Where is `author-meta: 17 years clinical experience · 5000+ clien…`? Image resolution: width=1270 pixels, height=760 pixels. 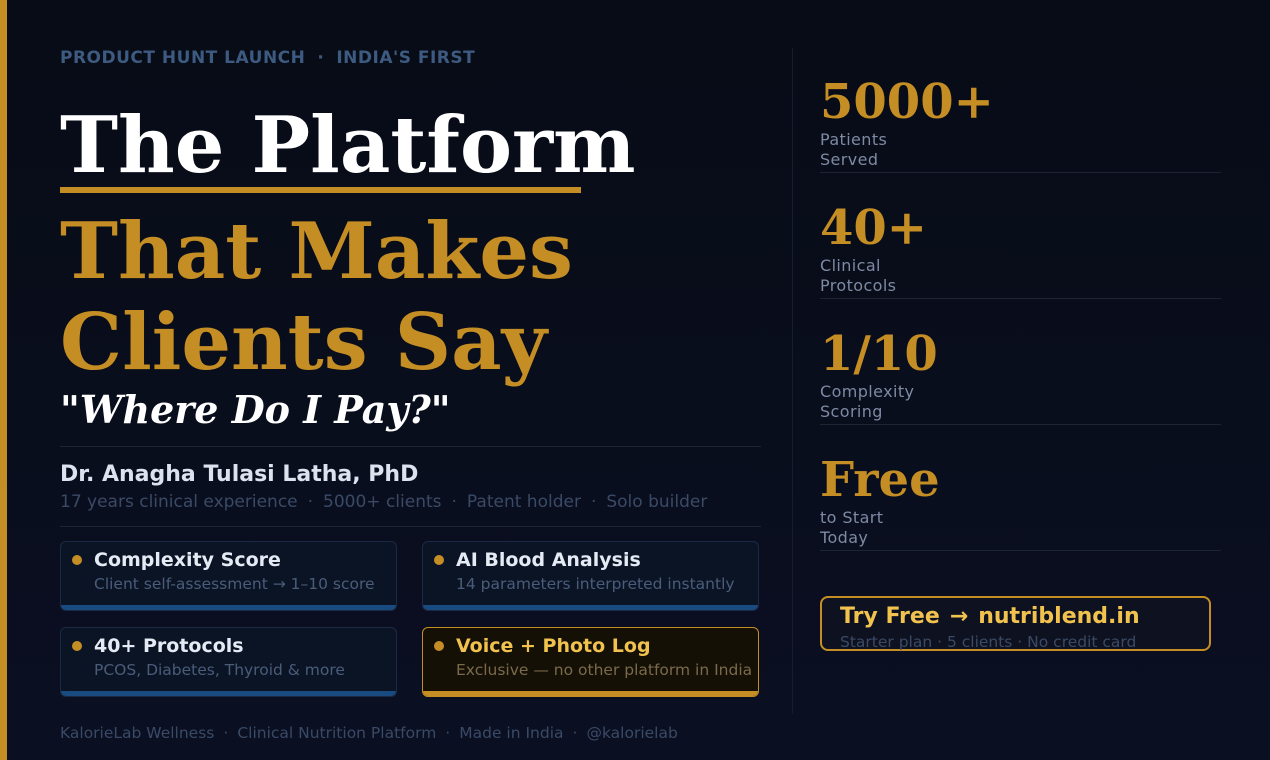 author-meta: 17 years clinical experience · 5000+ clien… is located at coordinates (383, 502).